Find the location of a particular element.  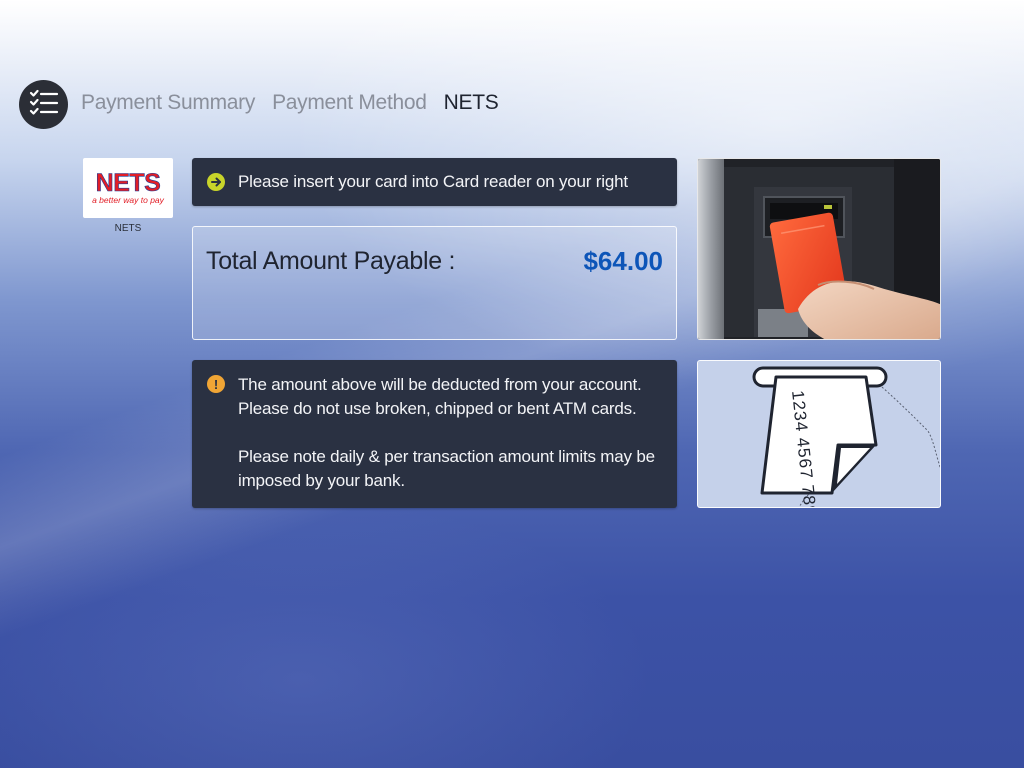

checklist-icon is located at coordinates (44, 104).